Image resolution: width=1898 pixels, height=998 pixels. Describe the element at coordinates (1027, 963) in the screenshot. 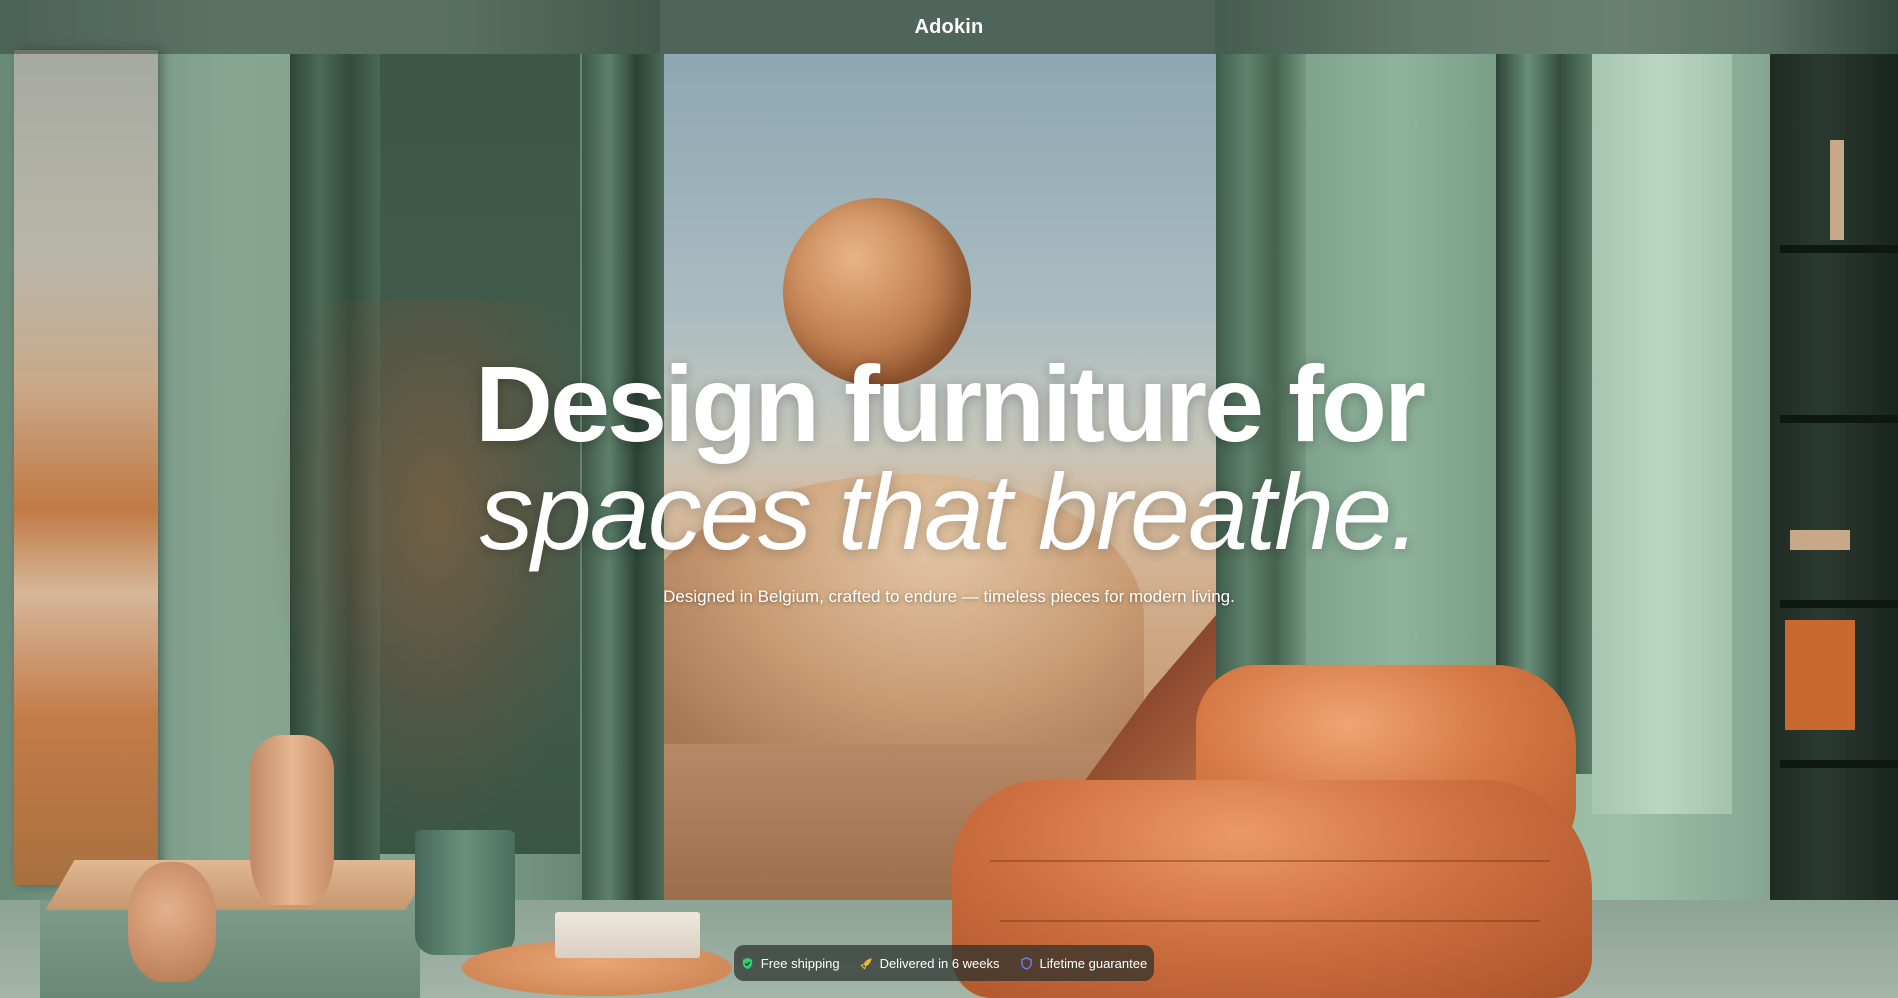

I see `shield-icon` at that location.